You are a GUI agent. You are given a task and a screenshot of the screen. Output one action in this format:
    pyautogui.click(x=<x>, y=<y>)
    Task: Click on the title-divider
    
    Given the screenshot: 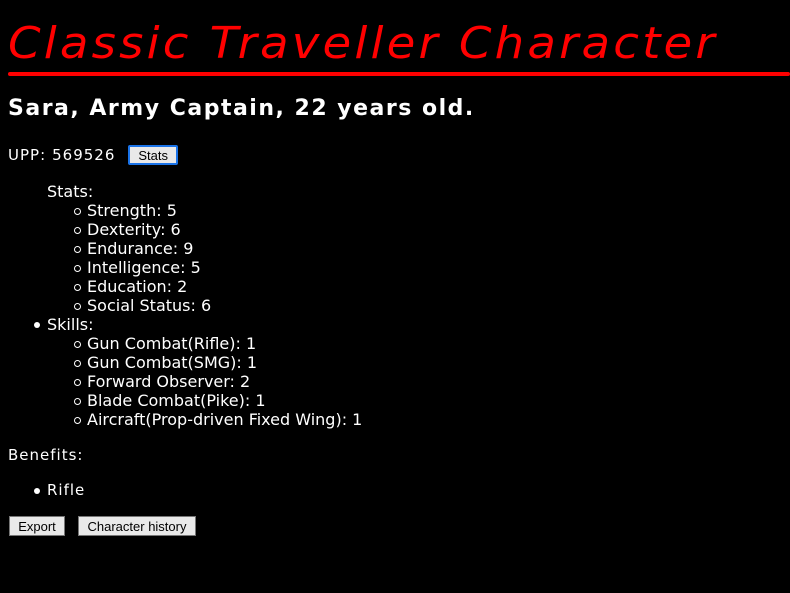 What is the action you would take?
    pyautogui.click(x=399, y=74)
    